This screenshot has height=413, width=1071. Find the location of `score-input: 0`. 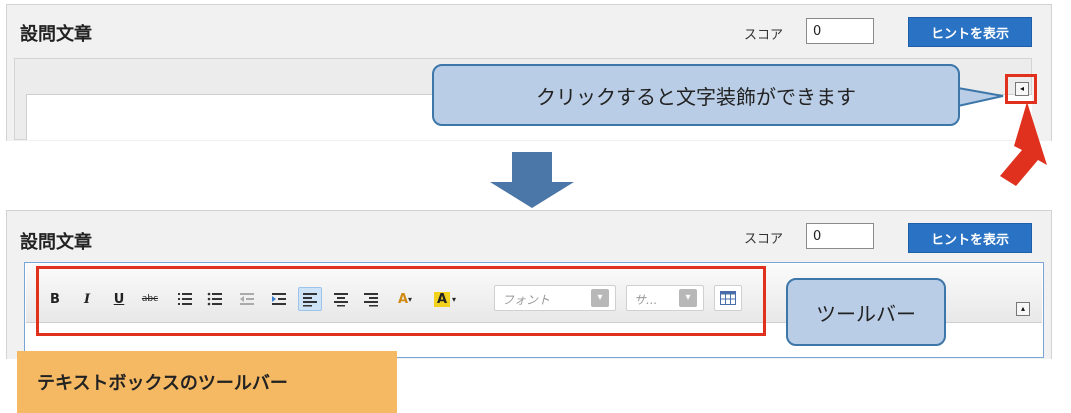

score-input: 0 is located at coordinates (840, 31).